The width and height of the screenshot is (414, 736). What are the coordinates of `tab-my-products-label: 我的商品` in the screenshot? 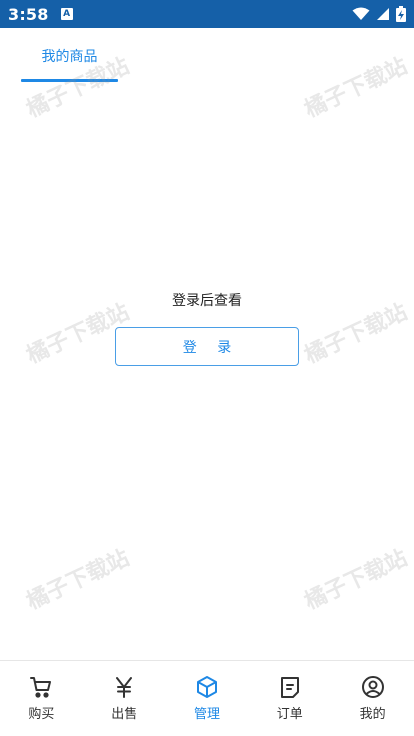 It's located at (69, 57).